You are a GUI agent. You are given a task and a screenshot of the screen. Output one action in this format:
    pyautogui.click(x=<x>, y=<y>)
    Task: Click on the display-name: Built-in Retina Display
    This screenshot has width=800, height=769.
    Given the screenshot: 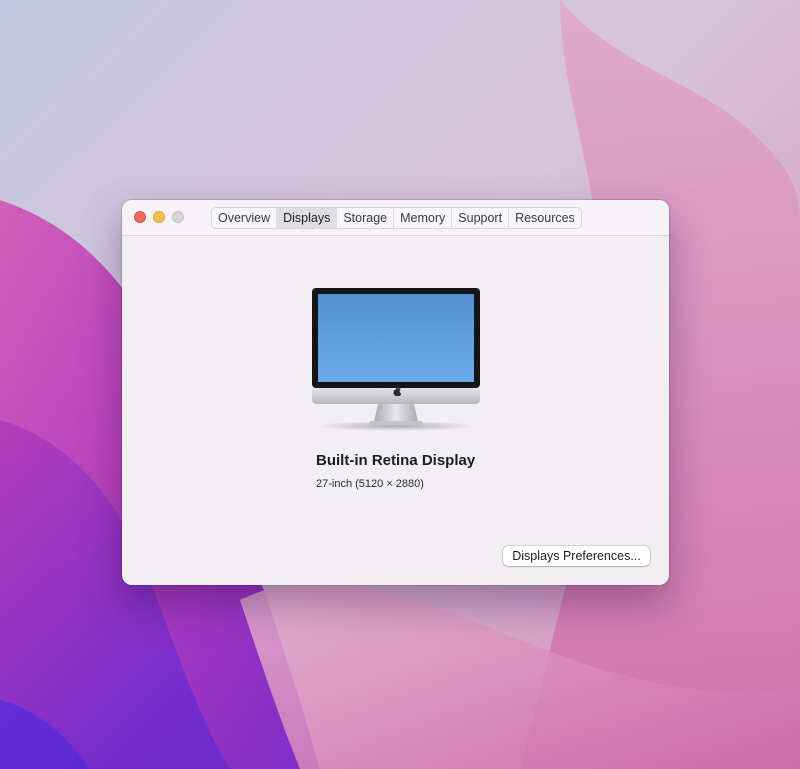 What is the action you would take?
    pyautogui.click(x=396, y=460)
    